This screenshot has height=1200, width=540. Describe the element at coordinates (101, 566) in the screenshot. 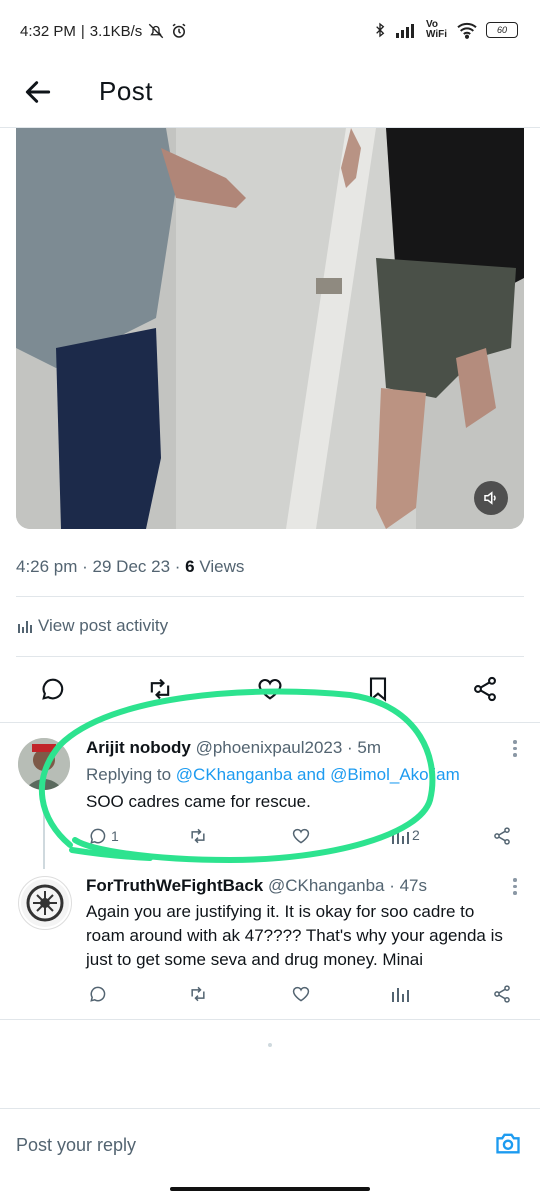

I see `post-timestamp: 4:26 pm · 29 Dec 23 ·` at that location.